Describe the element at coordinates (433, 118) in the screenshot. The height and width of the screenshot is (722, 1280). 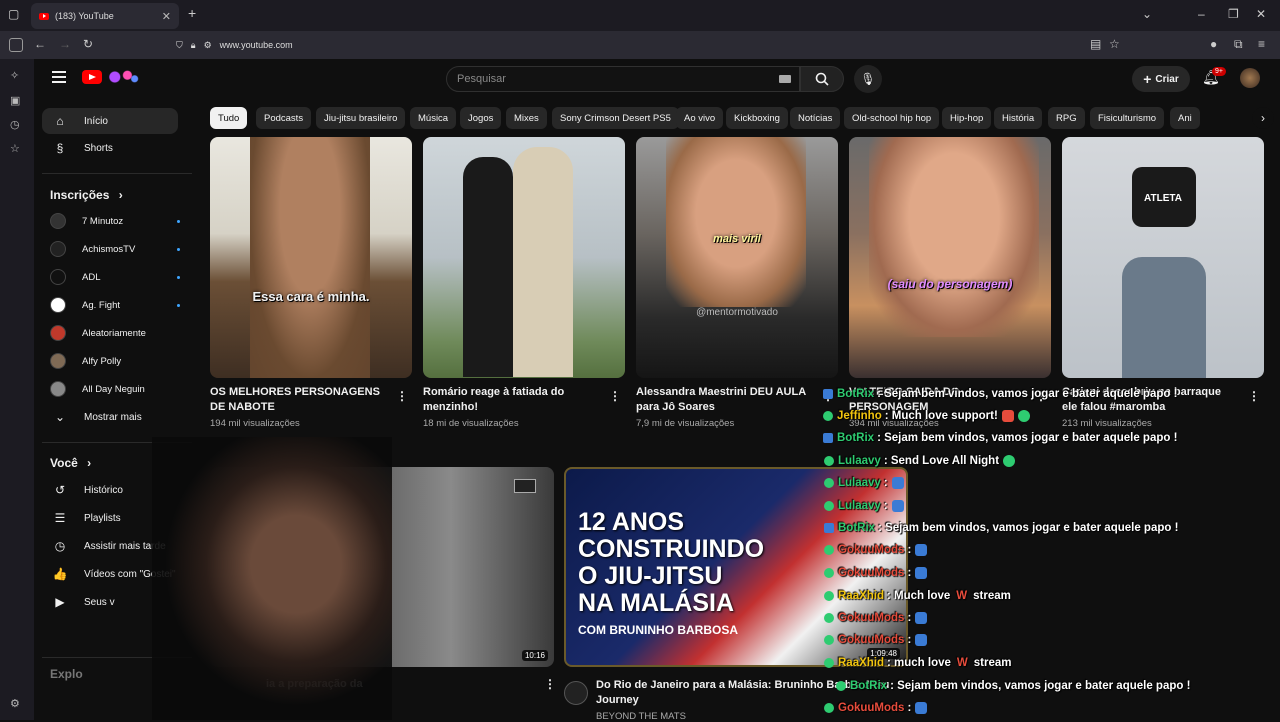
I see `filter-chip: Música` at that location.